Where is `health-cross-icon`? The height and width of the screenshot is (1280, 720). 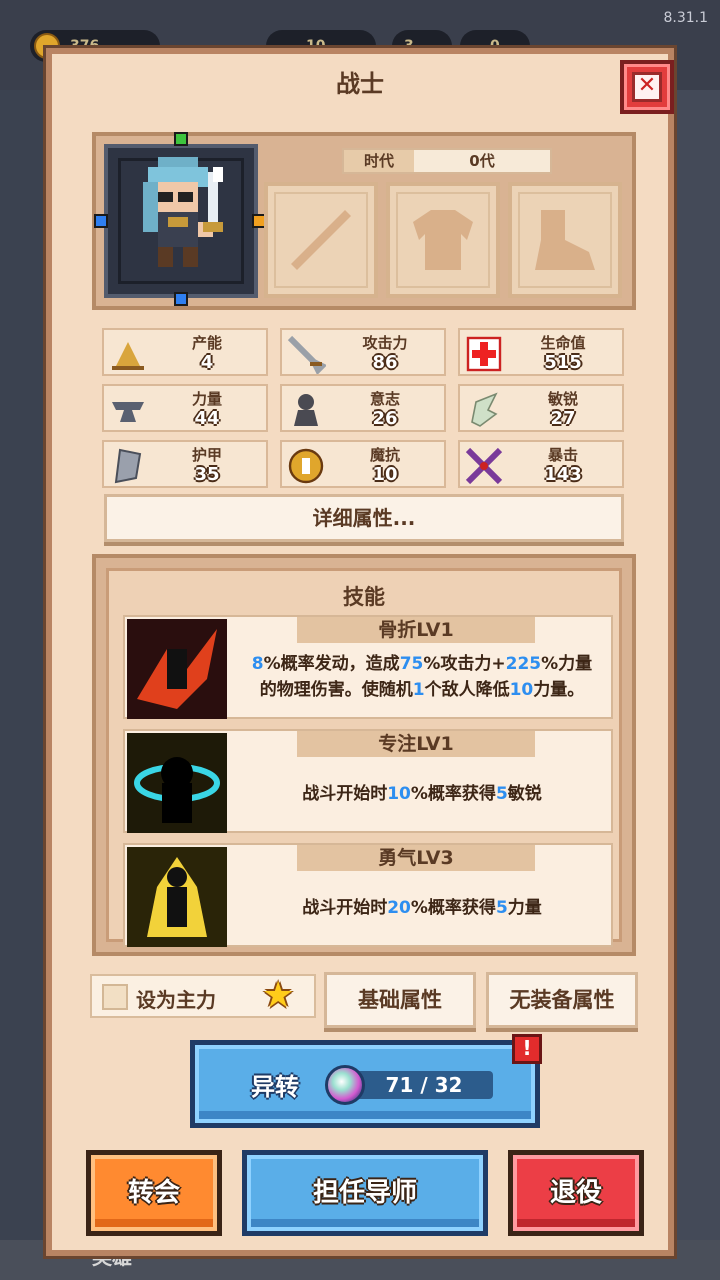 health-cross-icon is located at coordinates (484, 354).